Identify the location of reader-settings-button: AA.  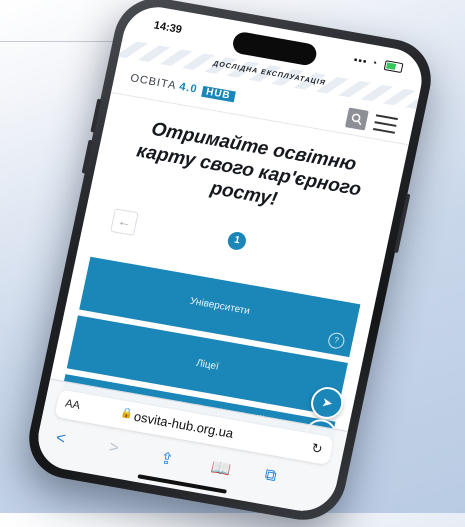
(72, 405).